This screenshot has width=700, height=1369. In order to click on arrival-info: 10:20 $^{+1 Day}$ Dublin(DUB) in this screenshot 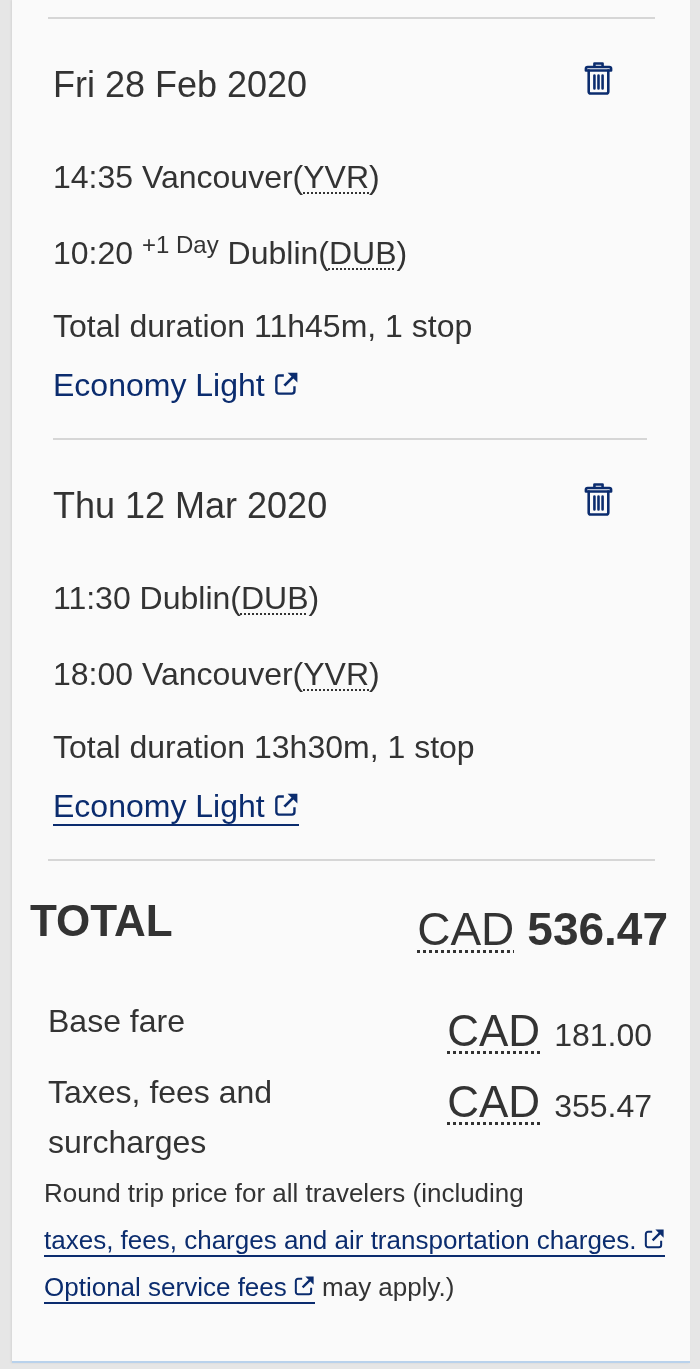, I will do `click(230, 253)`.